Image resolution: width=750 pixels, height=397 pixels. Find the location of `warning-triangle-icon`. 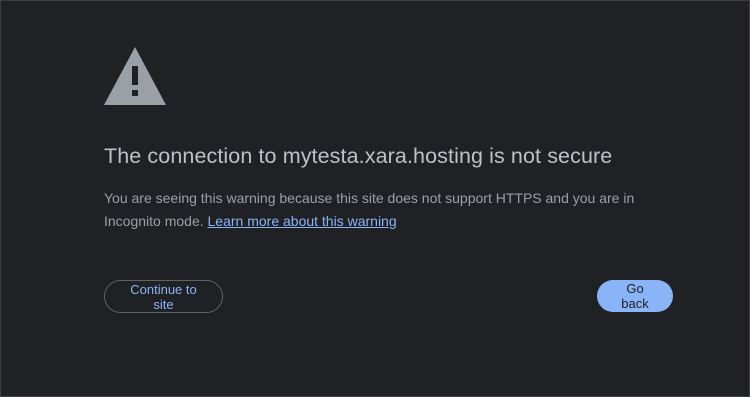

warning-triangle-icon is located at coordinates (135, 76).